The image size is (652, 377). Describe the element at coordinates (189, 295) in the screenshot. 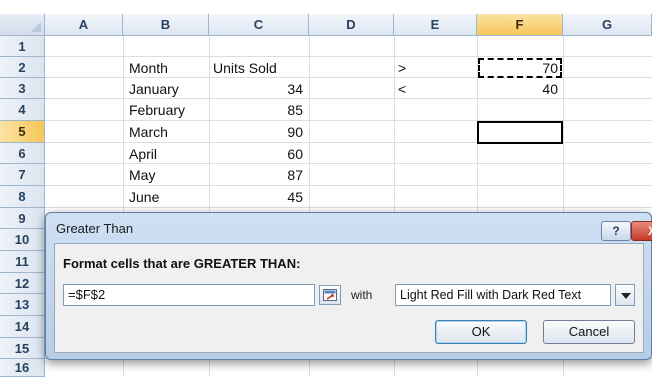

I see `reference-input: =$F$2` at that location.